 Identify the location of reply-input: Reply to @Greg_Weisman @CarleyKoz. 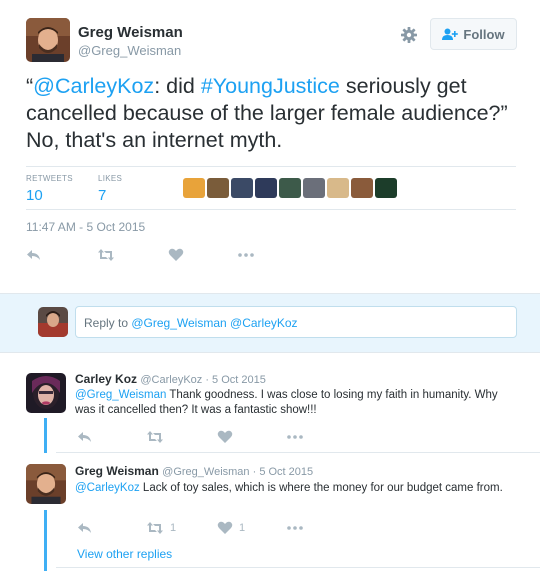
(296, 322).